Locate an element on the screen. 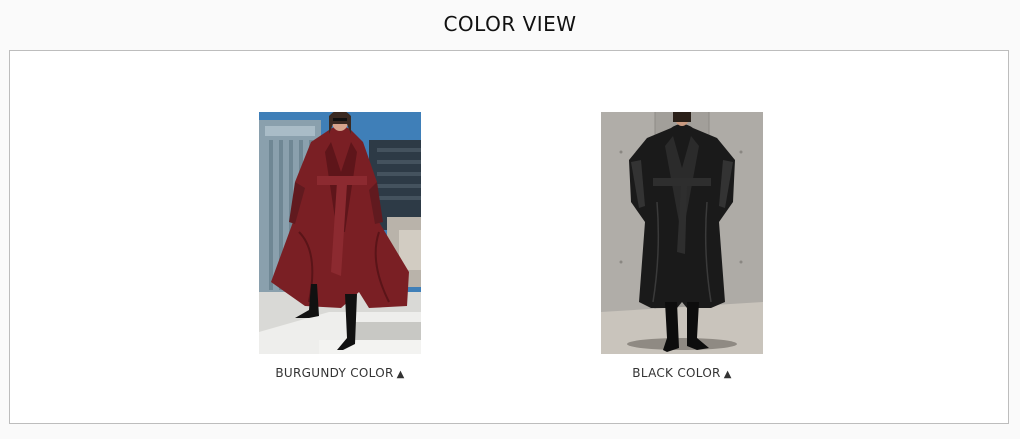  section-title: COLOR VIEW is located at coordinates (510, 24).